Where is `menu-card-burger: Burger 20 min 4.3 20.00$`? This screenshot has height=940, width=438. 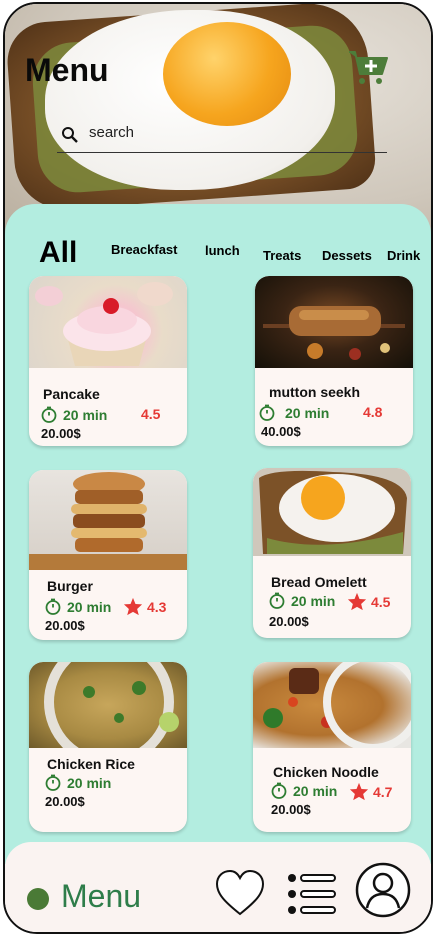
menu-card-burger: Burger 20 min 4.3 20.00$ is located at coordinates (108, 555).